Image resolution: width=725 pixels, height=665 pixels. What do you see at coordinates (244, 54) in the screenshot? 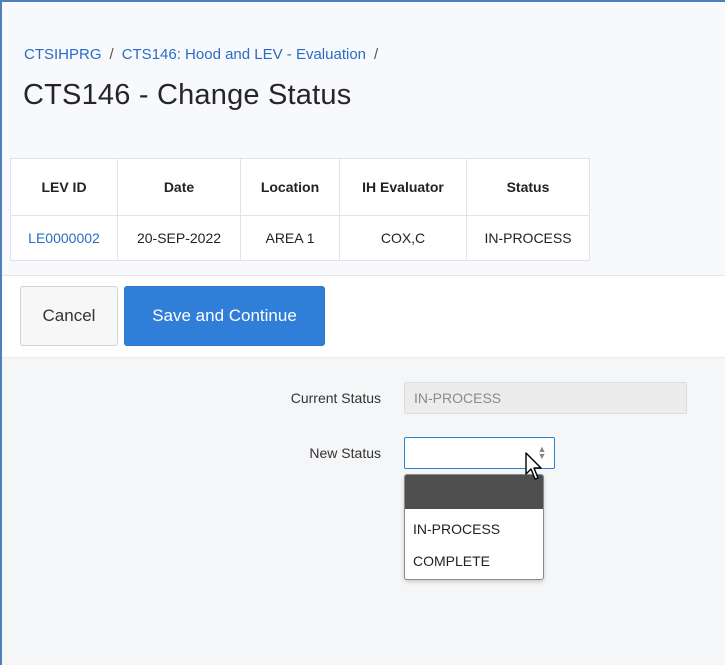
I see `breadcrumb-cts146: CTS146: Hood and LEV - Evaluation` at bounding box center [244, 54].